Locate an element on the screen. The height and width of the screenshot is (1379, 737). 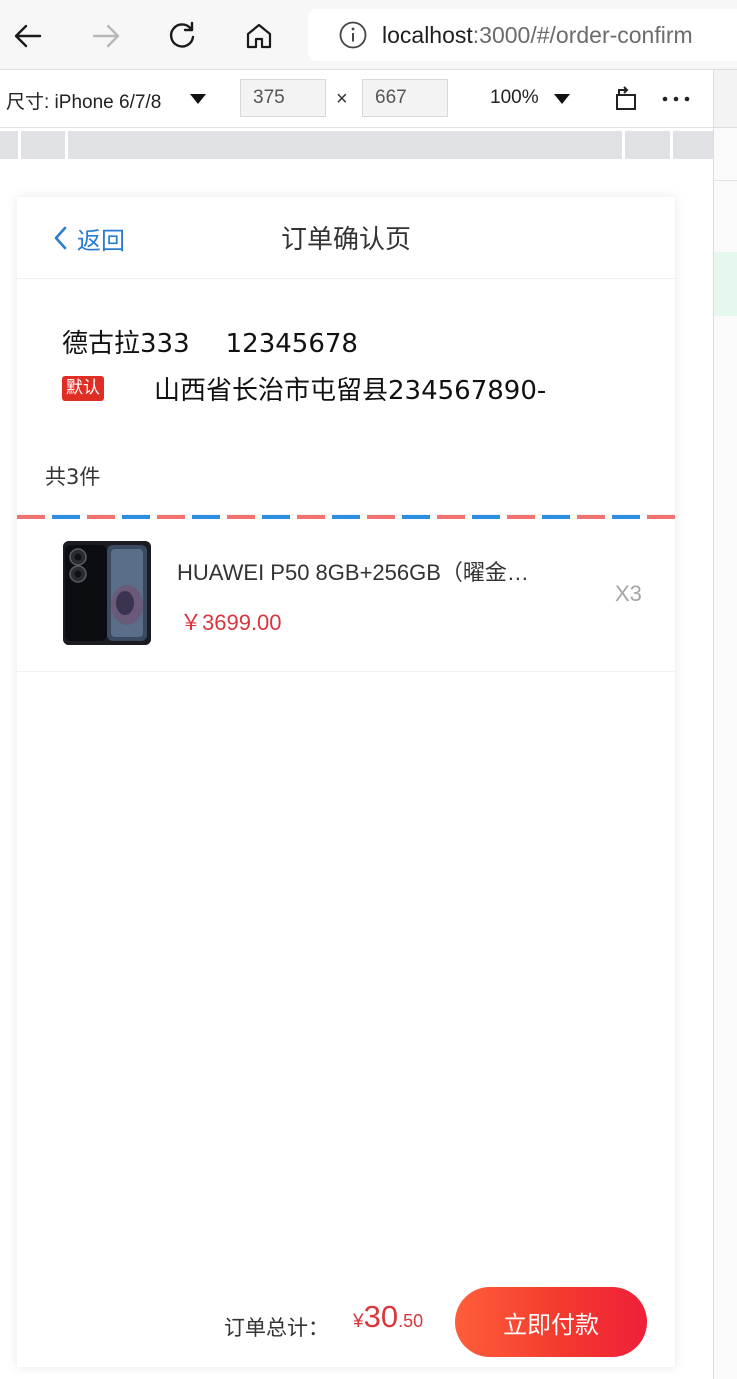
more-dots-icon is located at coordinates (676, 99).